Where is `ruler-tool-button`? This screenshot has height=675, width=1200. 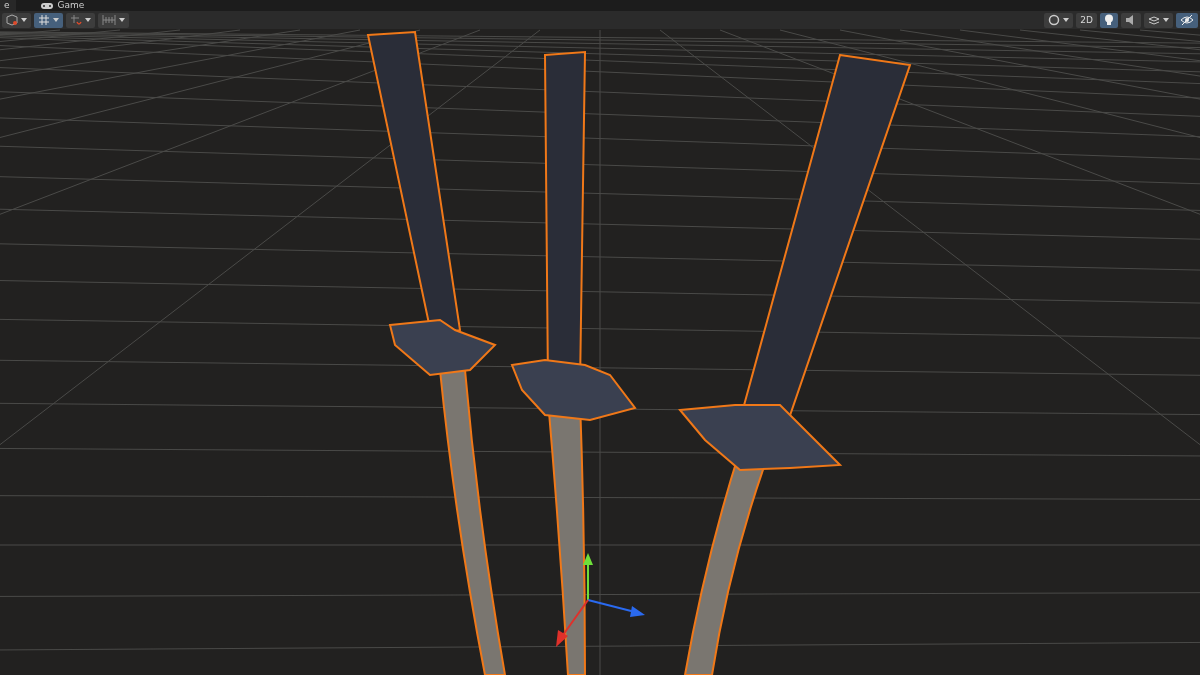 ruler-tool-button is located at coordinates (113, 20).